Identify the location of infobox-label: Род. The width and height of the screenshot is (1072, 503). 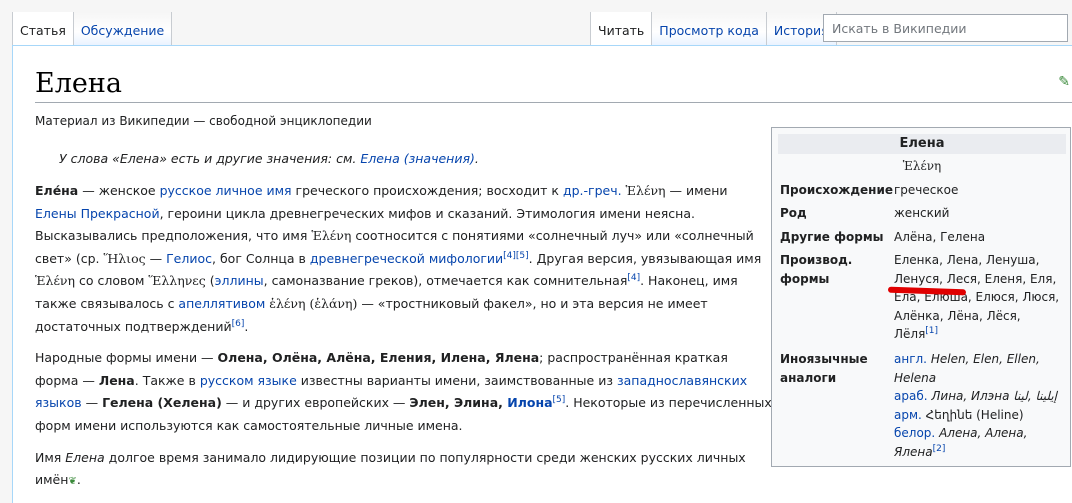
(793, 213).